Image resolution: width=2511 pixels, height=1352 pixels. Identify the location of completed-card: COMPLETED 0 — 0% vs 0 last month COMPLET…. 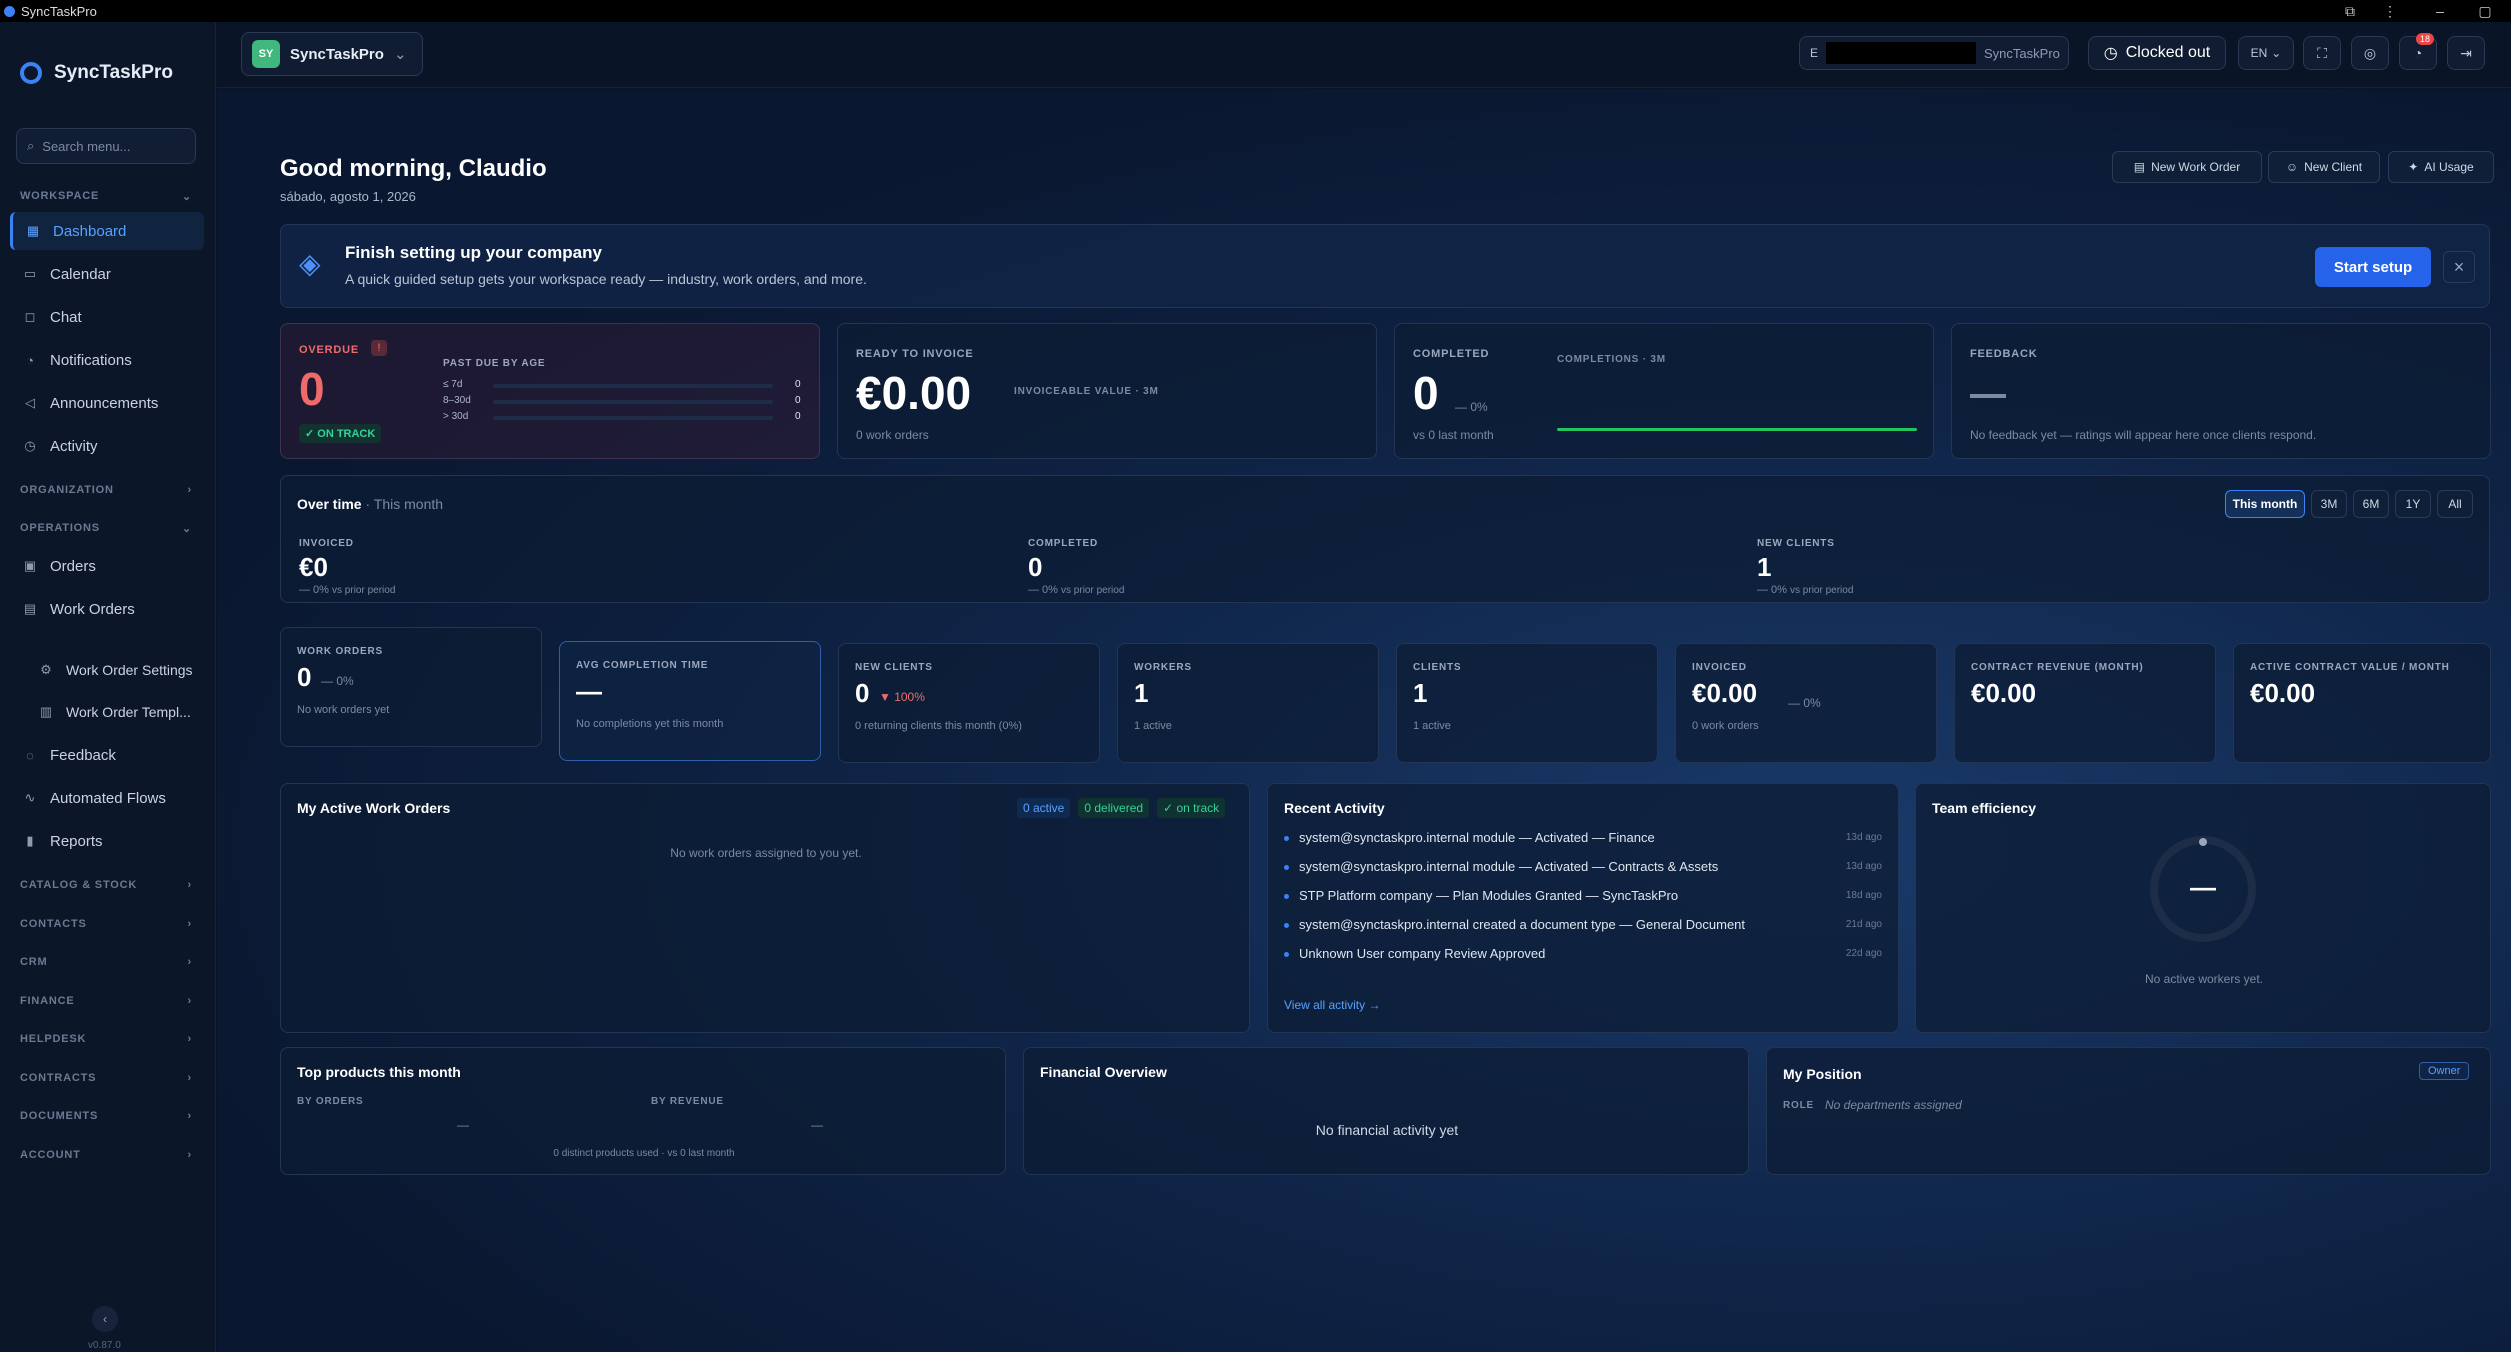
(1664, 391).